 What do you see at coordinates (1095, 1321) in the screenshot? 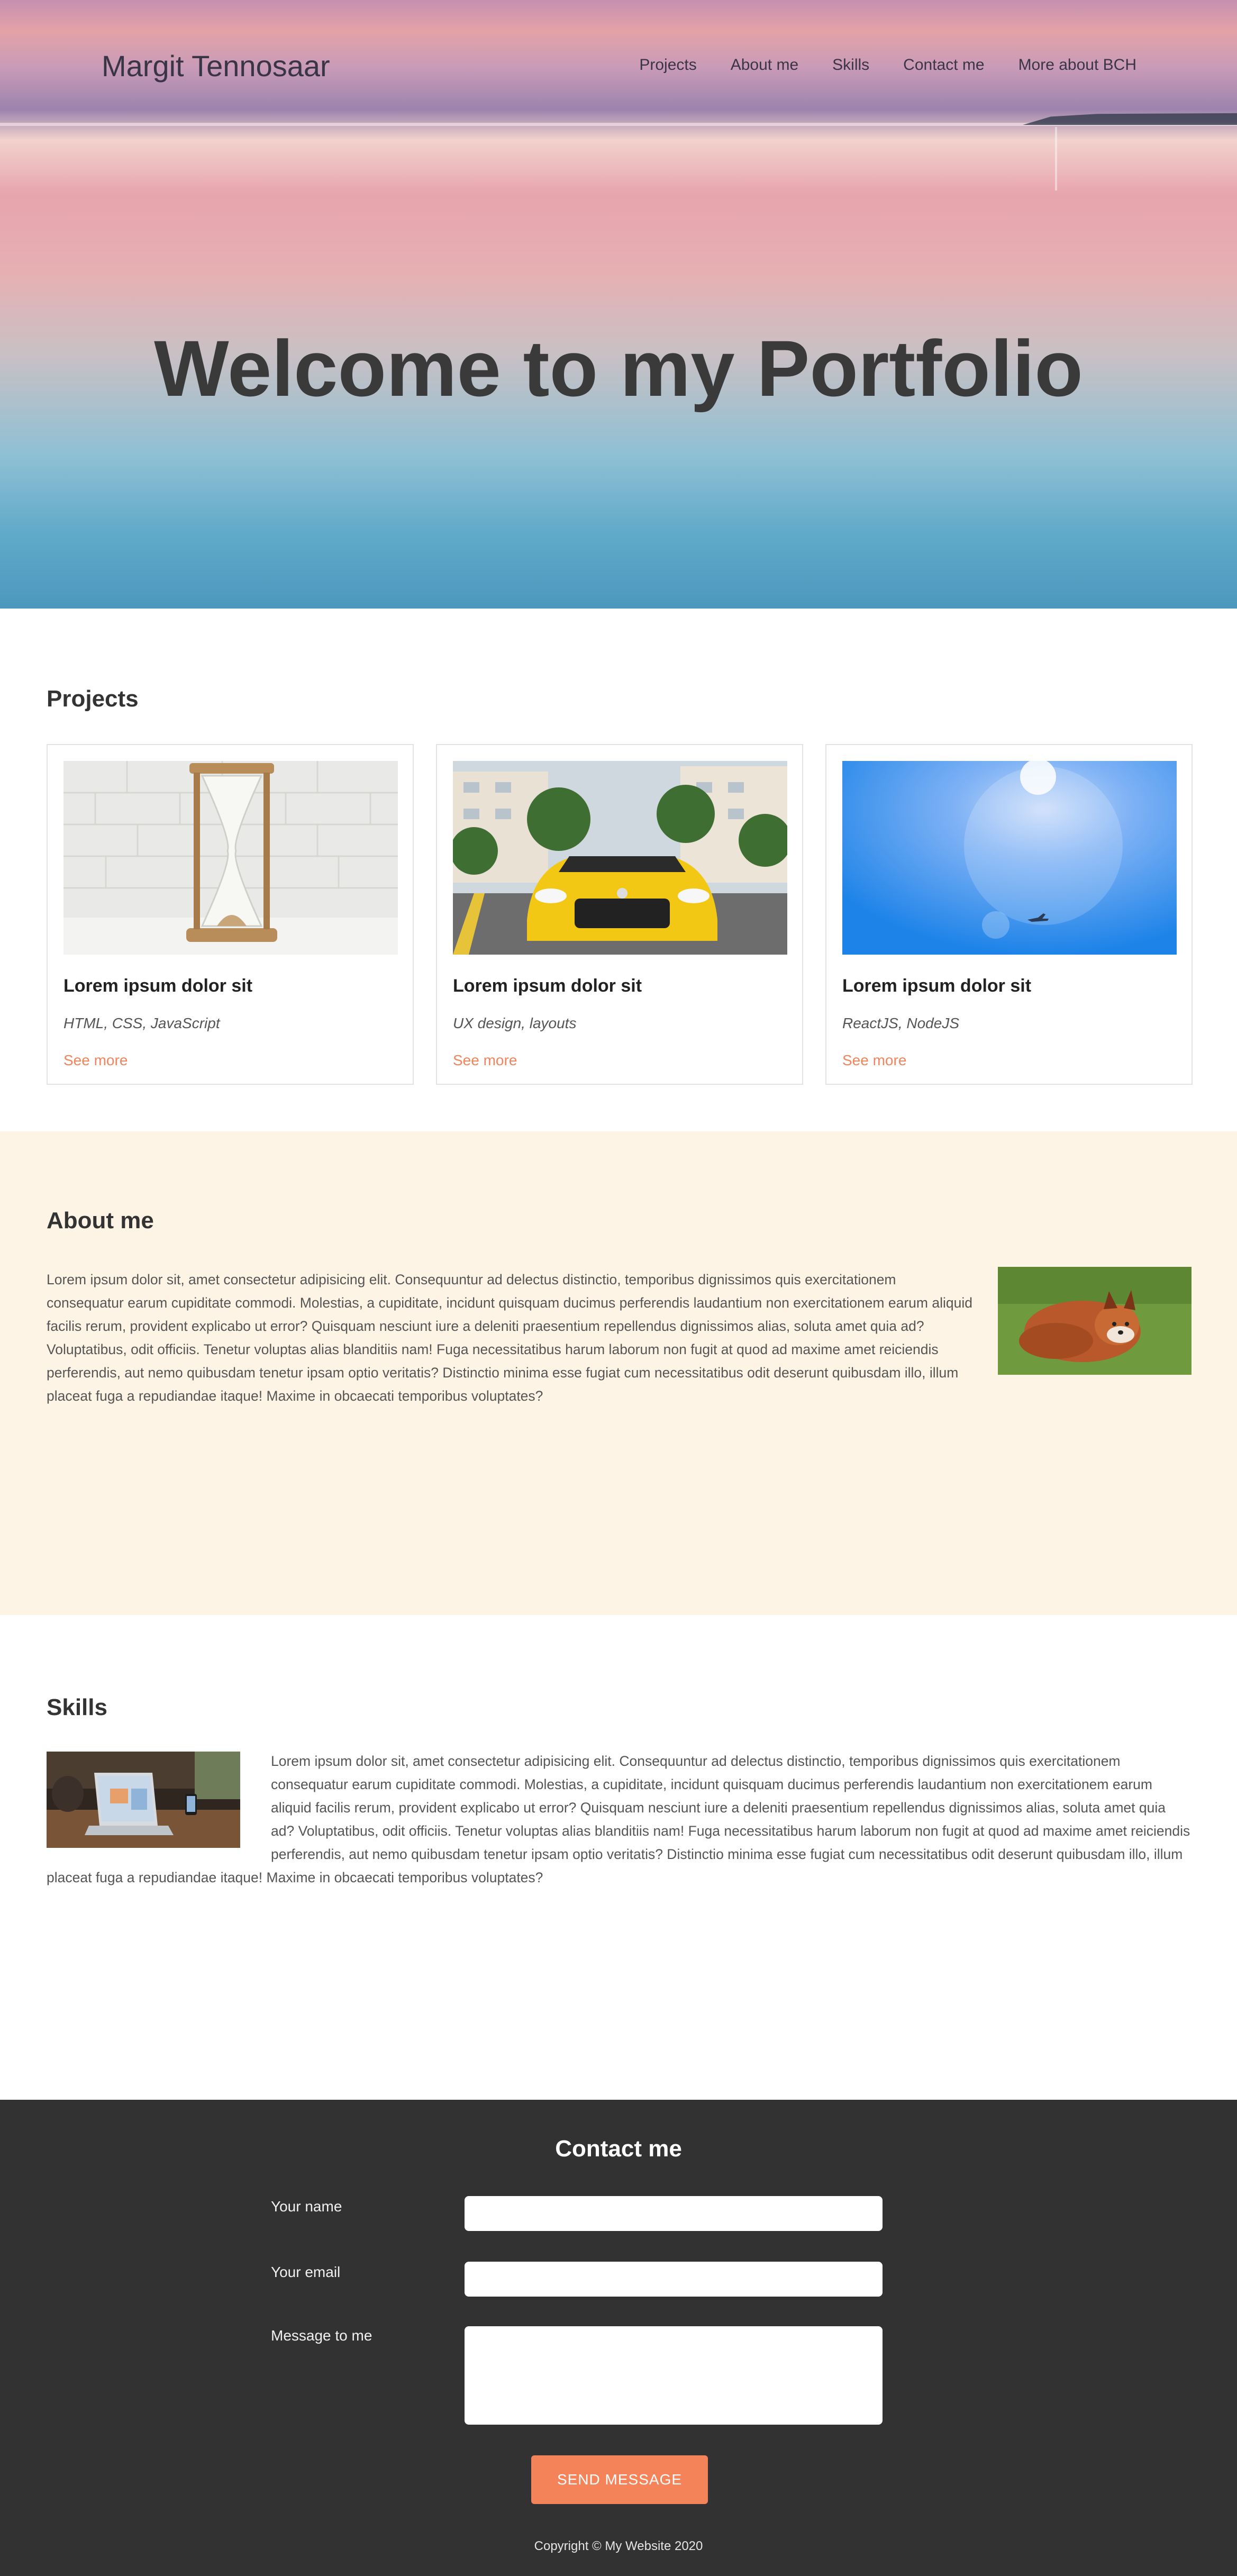
I see `fox-image` at bounding box center [1095, 1321].